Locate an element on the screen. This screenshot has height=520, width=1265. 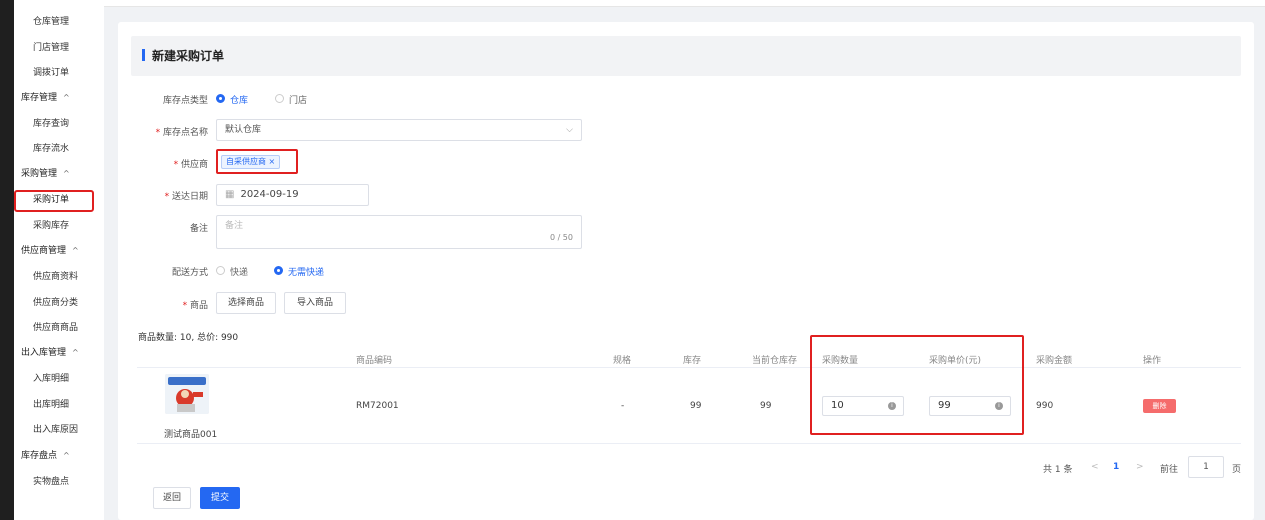
submit-button: 提交 is located at coordinates (220, 498).